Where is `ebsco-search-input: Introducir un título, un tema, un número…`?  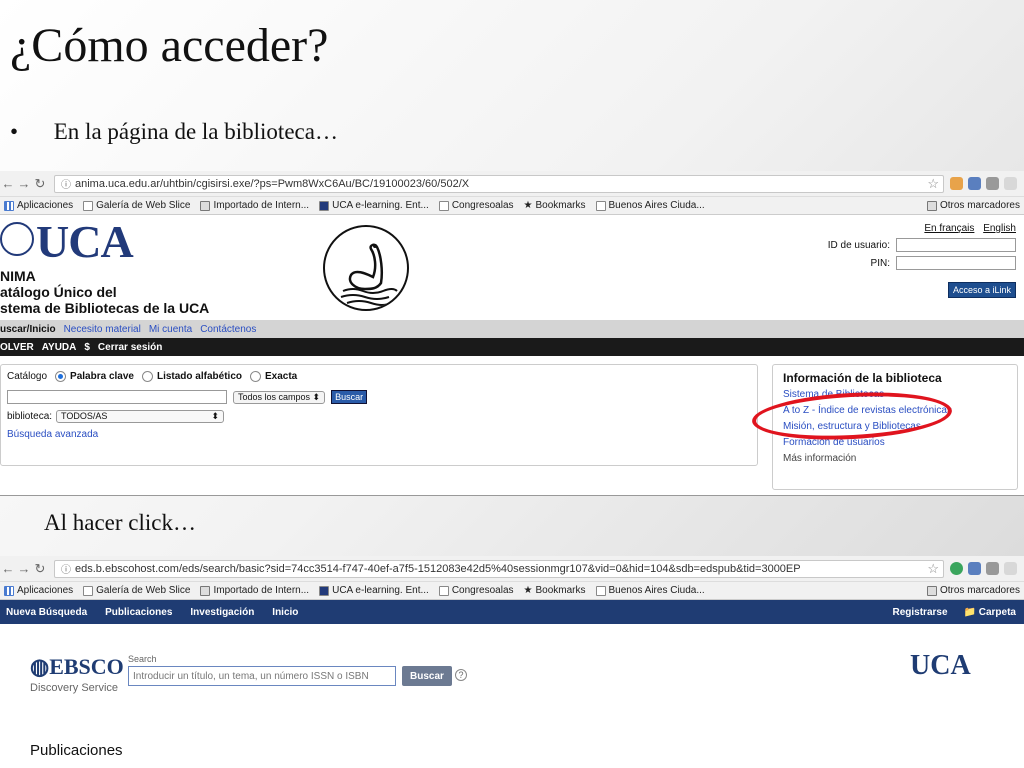
ebsco-search-input: Introducir un título, un tema, un número… is located at coordinates (262, 676).